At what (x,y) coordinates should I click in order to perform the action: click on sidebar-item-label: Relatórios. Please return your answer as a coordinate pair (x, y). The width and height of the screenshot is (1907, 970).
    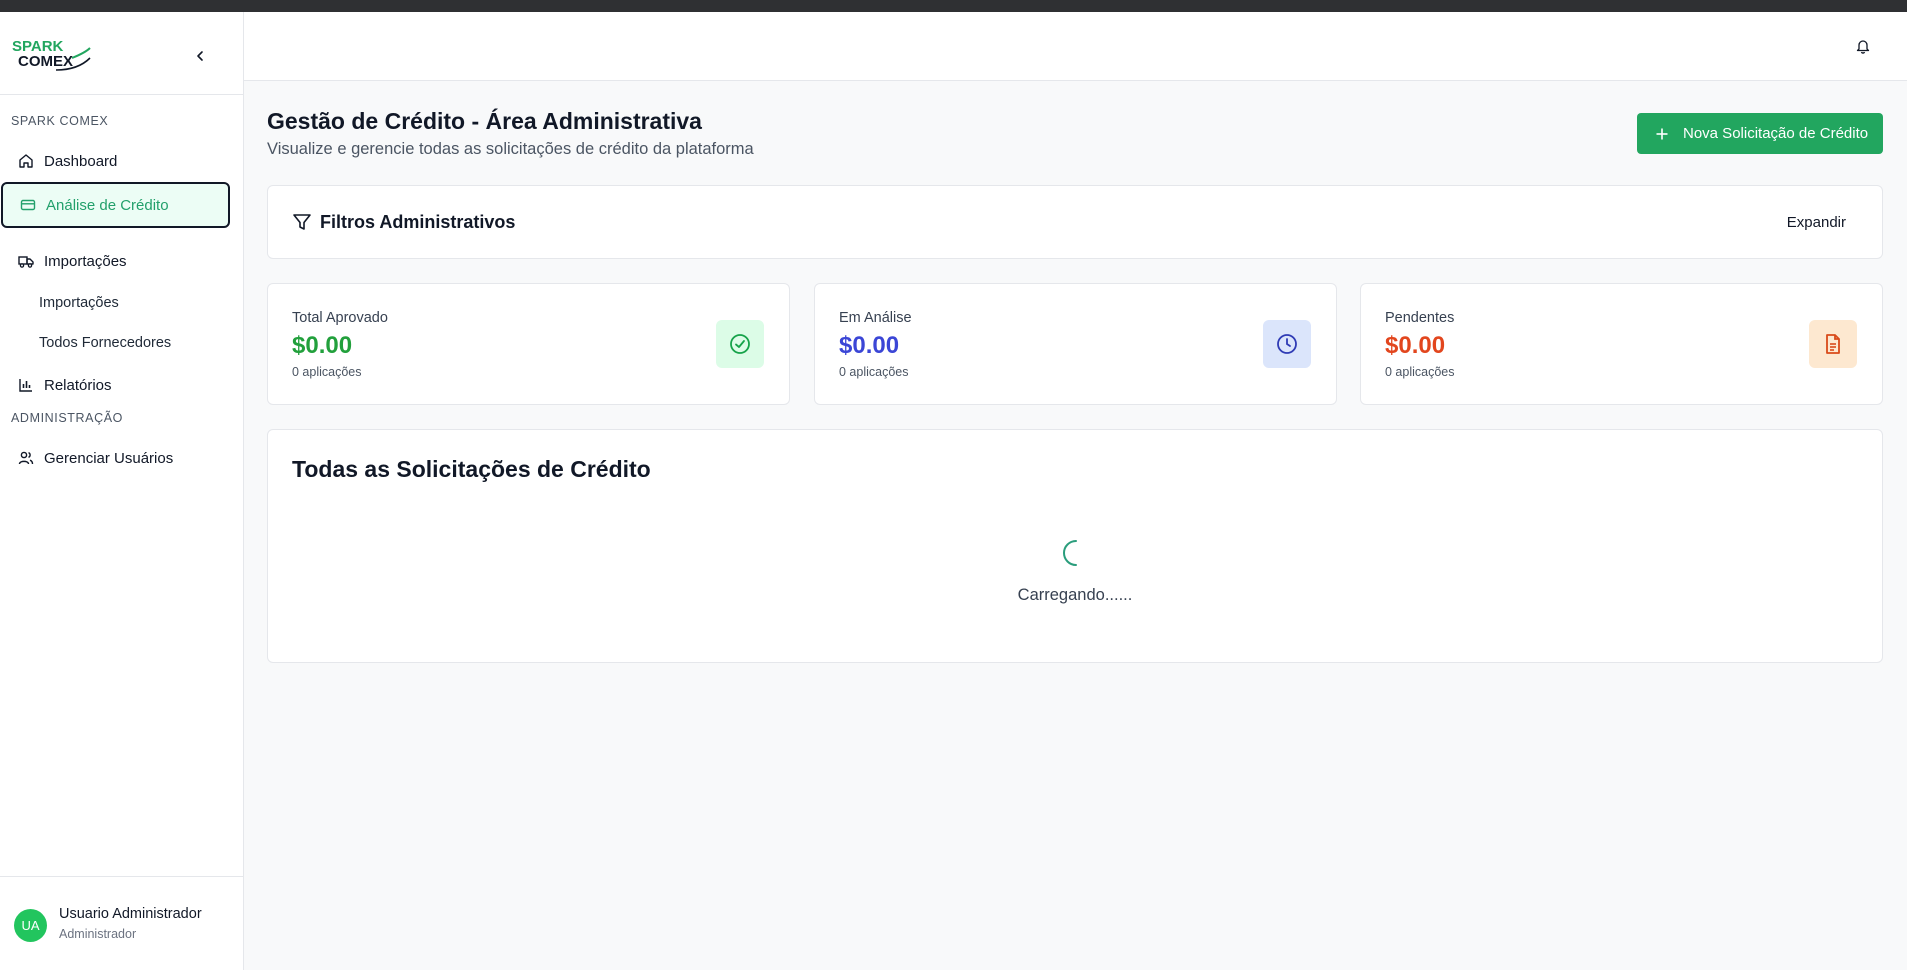
    Looking at the image, I should click on (78, 385).